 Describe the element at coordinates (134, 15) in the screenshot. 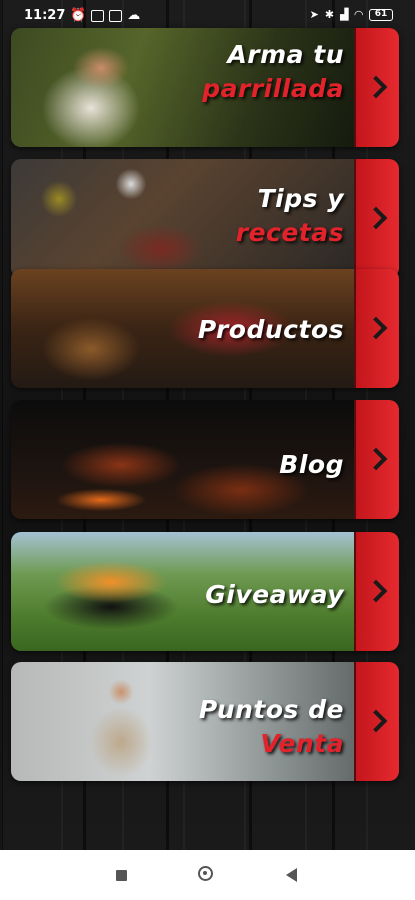

I see `cloud-icon: ☁` at that location.